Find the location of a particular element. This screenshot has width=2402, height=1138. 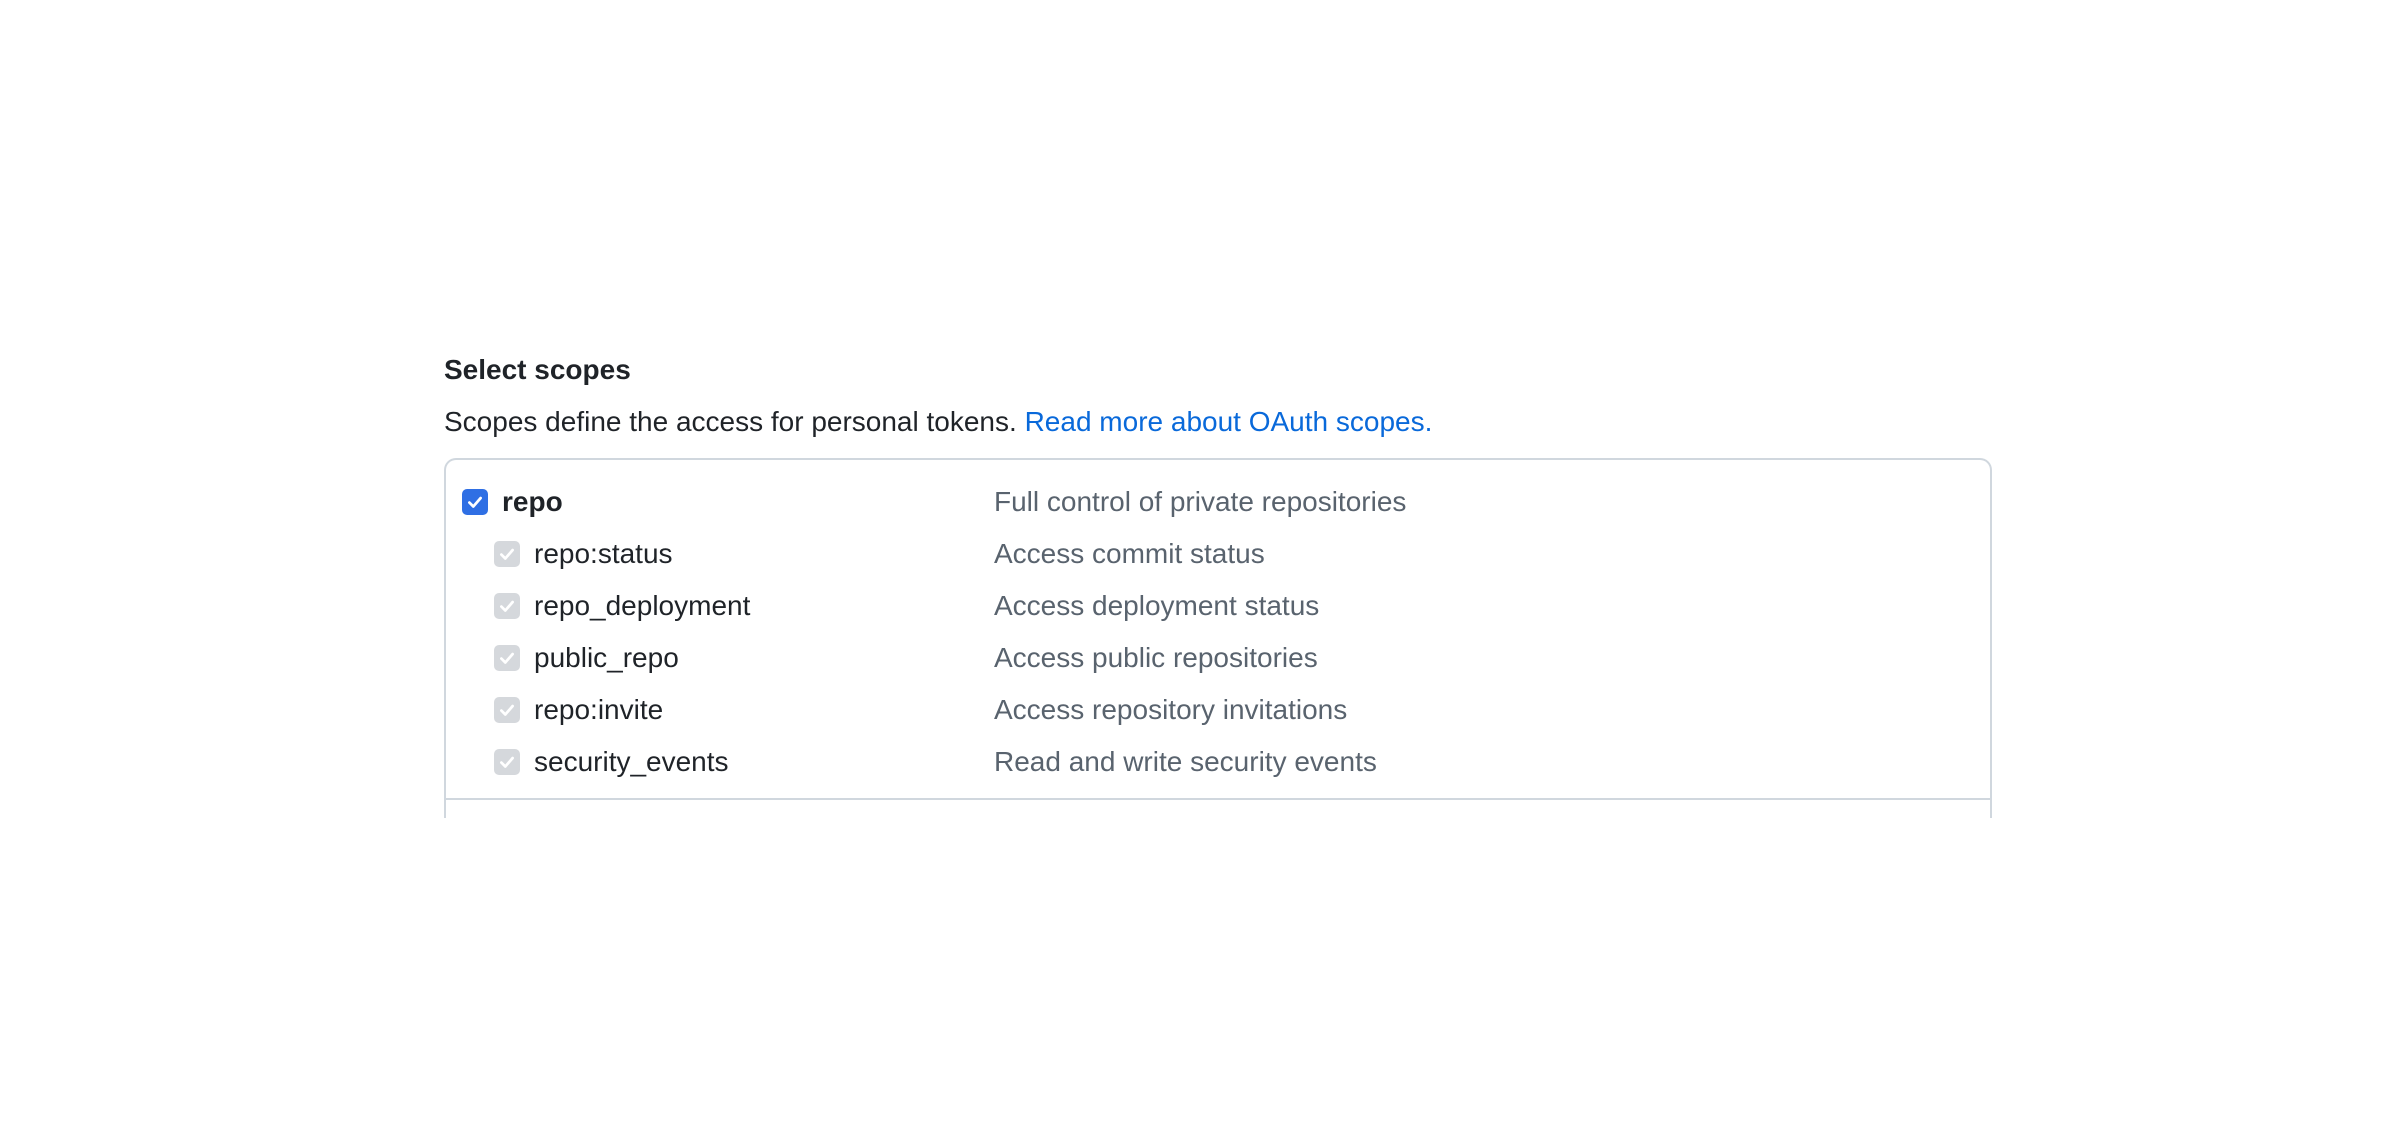

scope-name-repo-status: repo:status is located at coordinates (603, 553).